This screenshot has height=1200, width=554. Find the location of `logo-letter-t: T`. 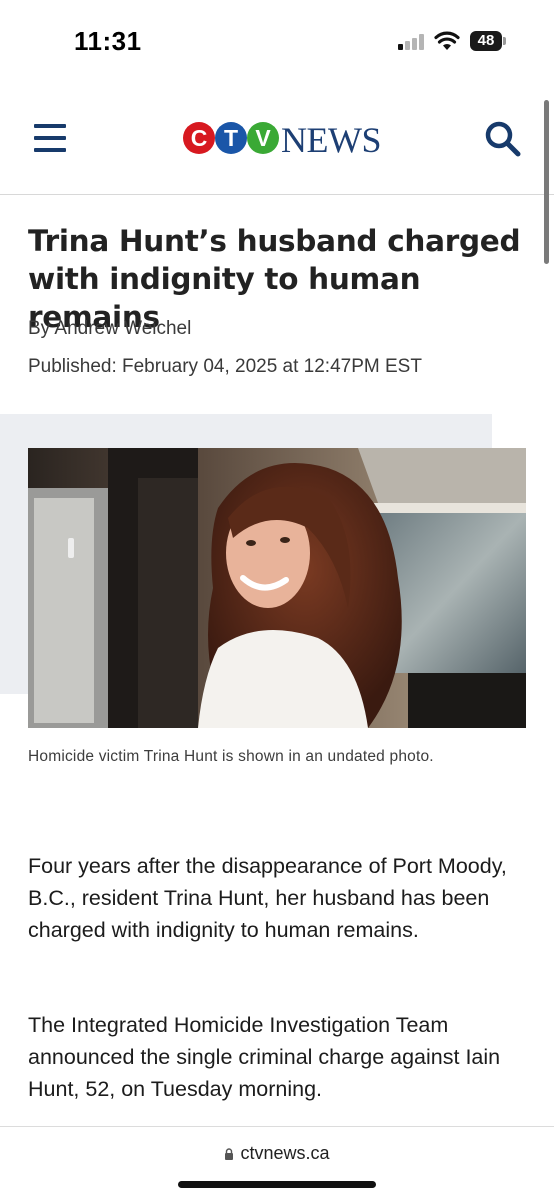

logo-letter-t: T is located at coordinates (231, 138).